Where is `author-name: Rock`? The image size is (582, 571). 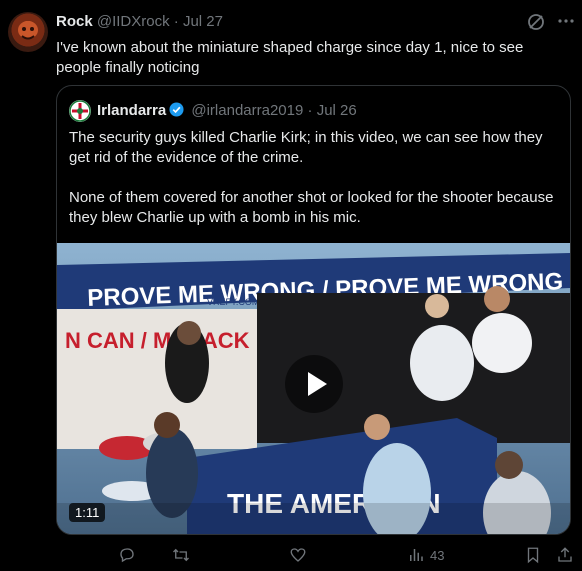 author-name: Rock is located at coordinates (74, 21).